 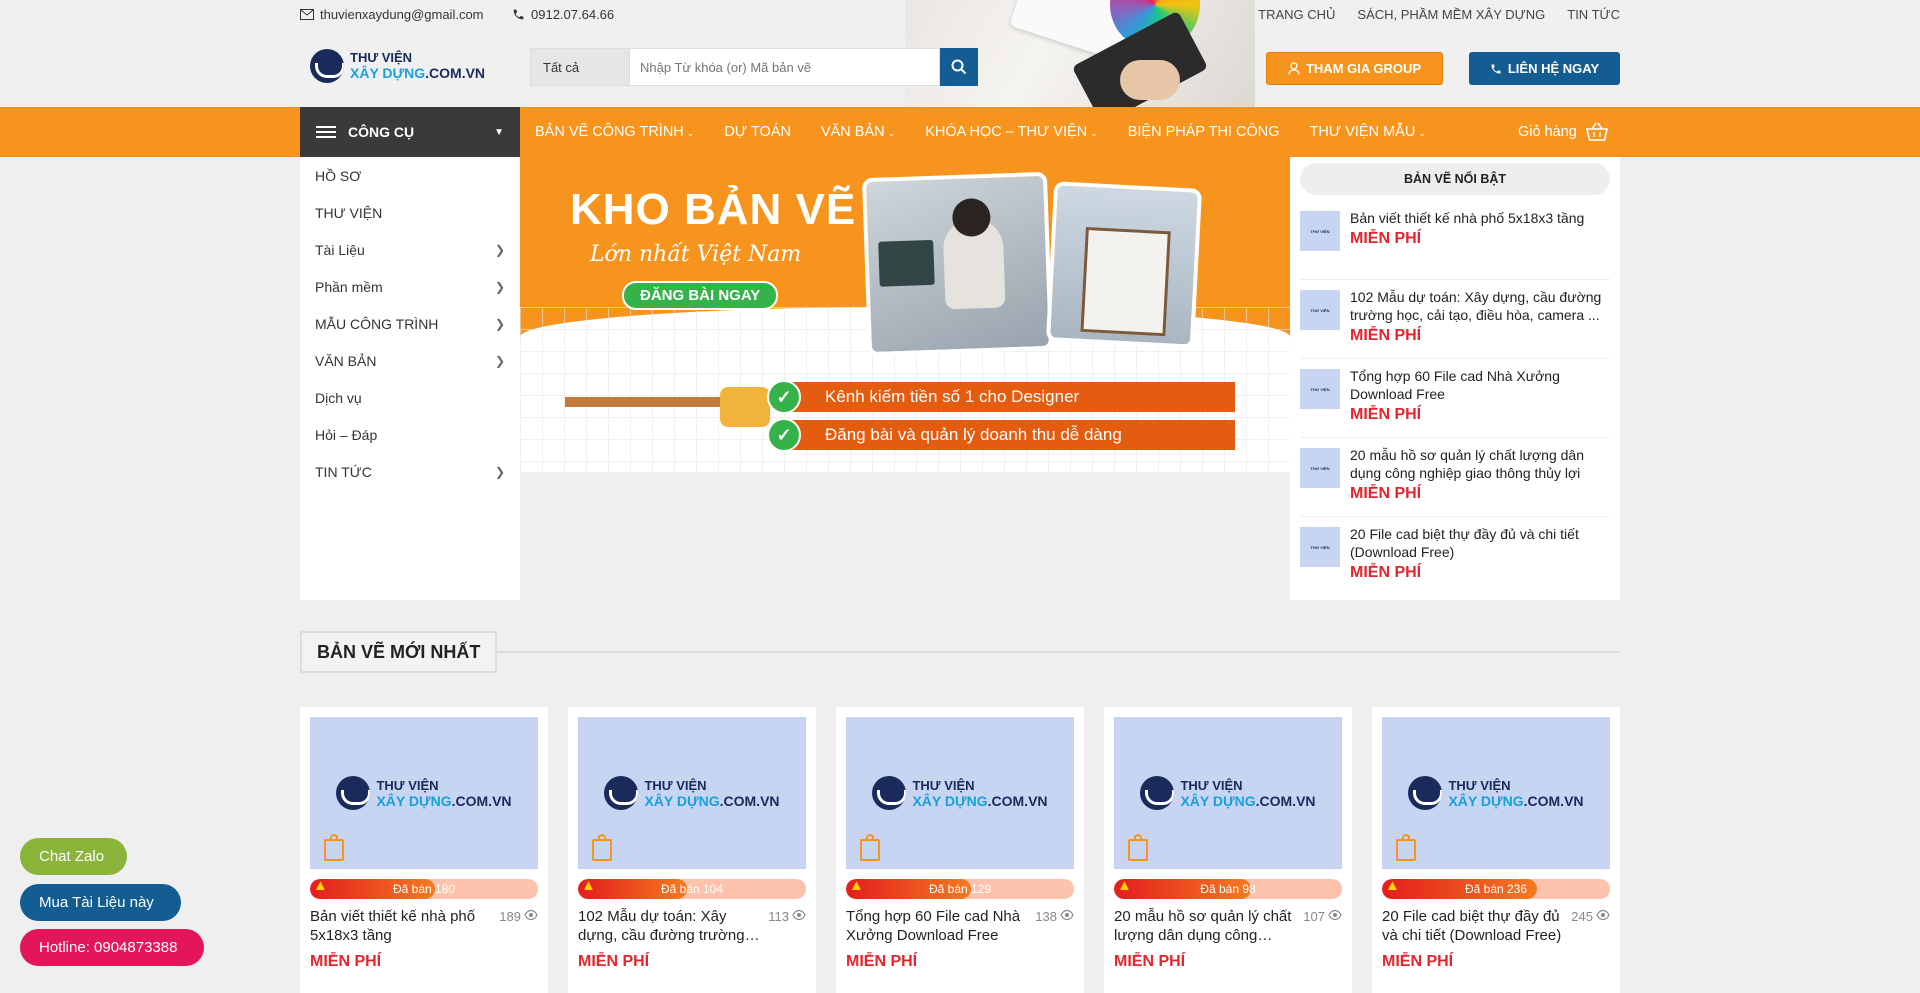 What do you see at coordinates (700, 295) in the screenshot?
I see `banner-cta-button: ĐĂNG BÀI NGAY` at bounding box center [700, 295].